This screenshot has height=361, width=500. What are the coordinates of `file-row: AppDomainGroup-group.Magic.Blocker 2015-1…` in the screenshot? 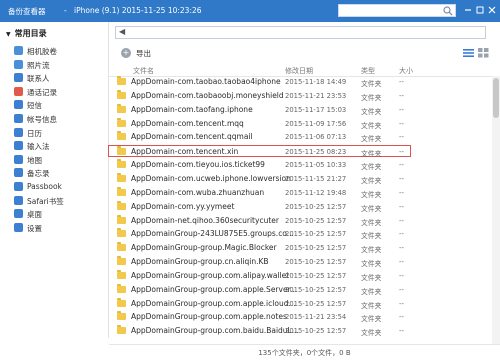 It's located at (304, 248).